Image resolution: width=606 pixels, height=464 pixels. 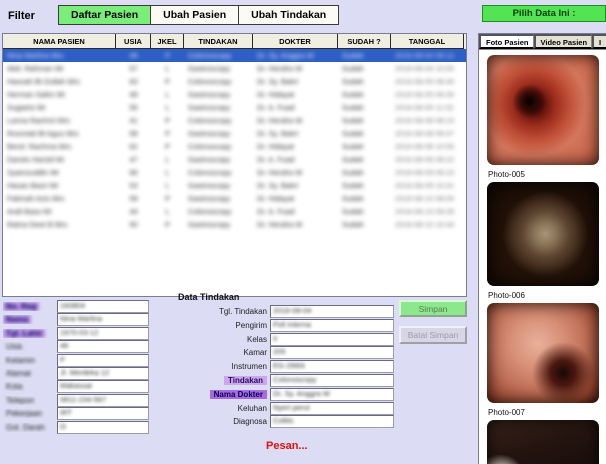 What do you see at coordinates (103, 347) in the screenshot?
I see `left-form-field-input: 46` at bounding box center [103, 347].